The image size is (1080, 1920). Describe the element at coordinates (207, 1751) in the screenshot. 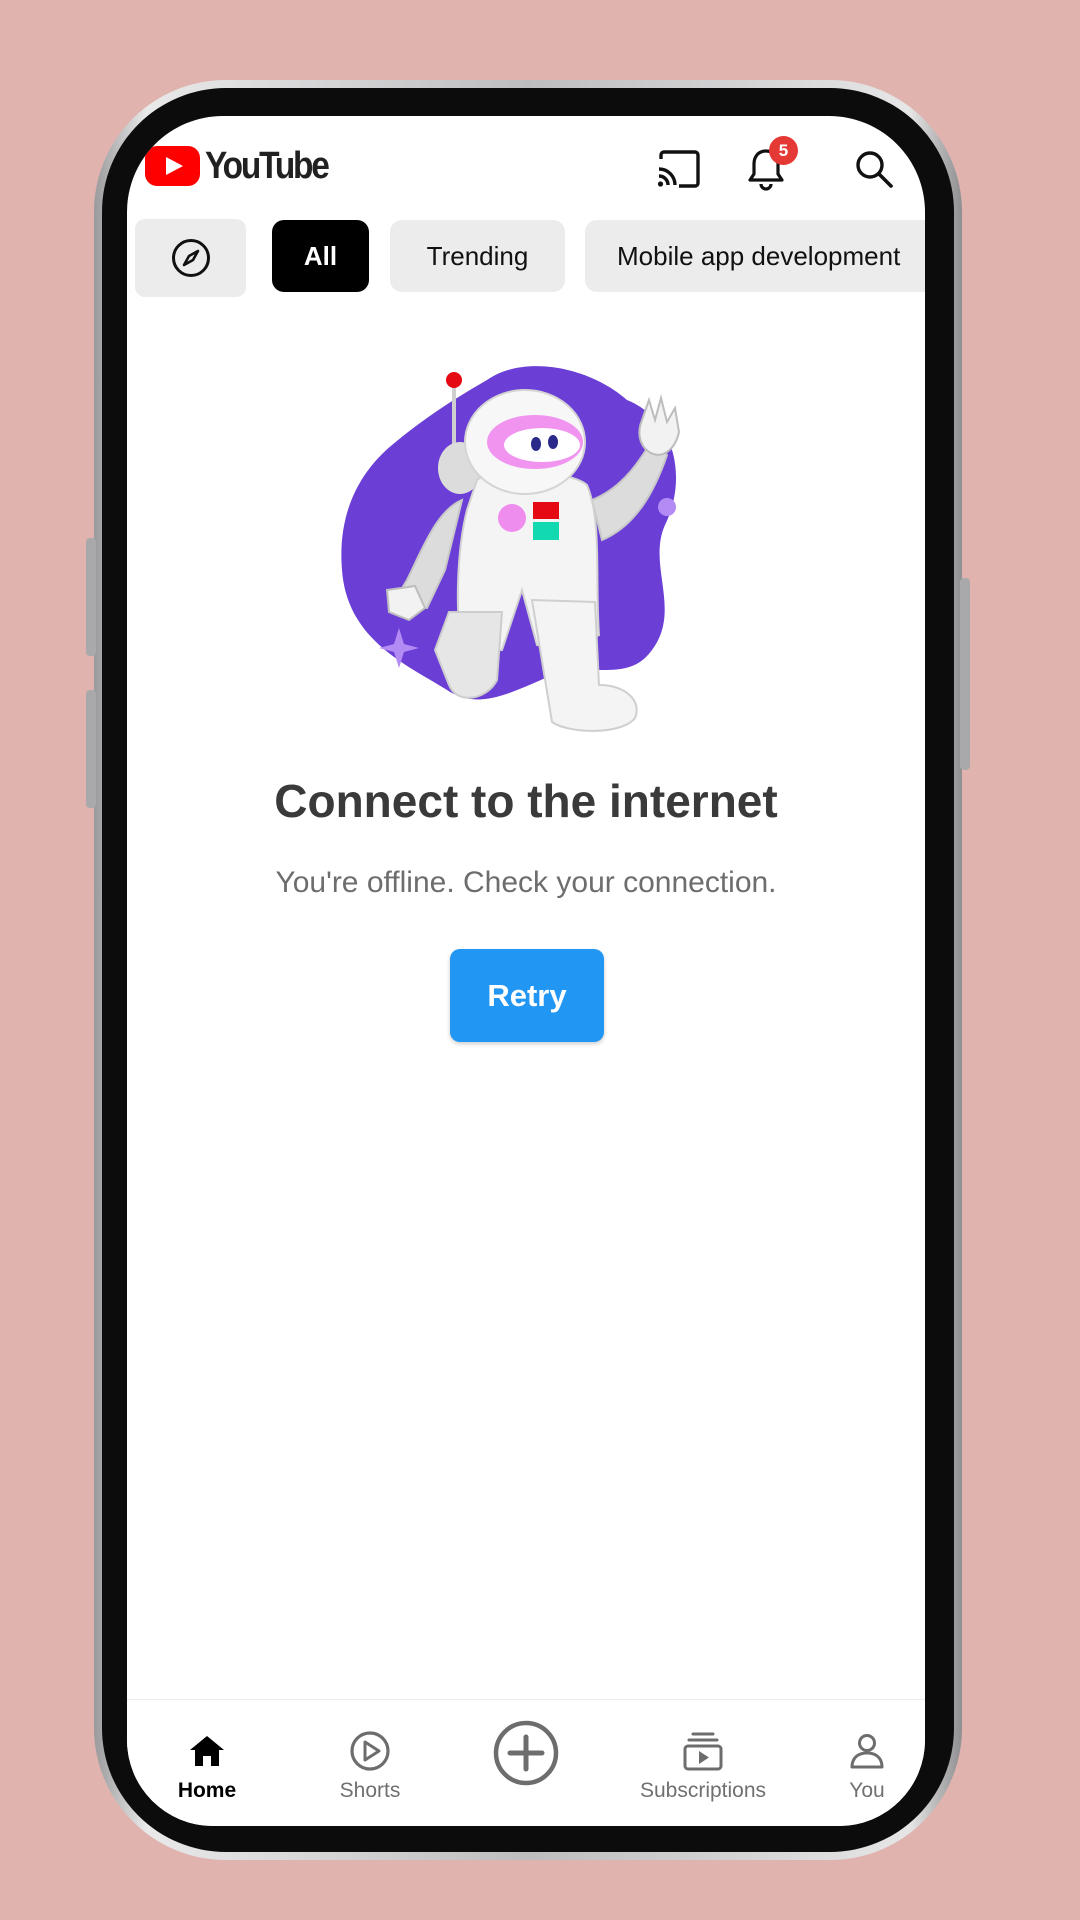

I see `home-icon` at that location.